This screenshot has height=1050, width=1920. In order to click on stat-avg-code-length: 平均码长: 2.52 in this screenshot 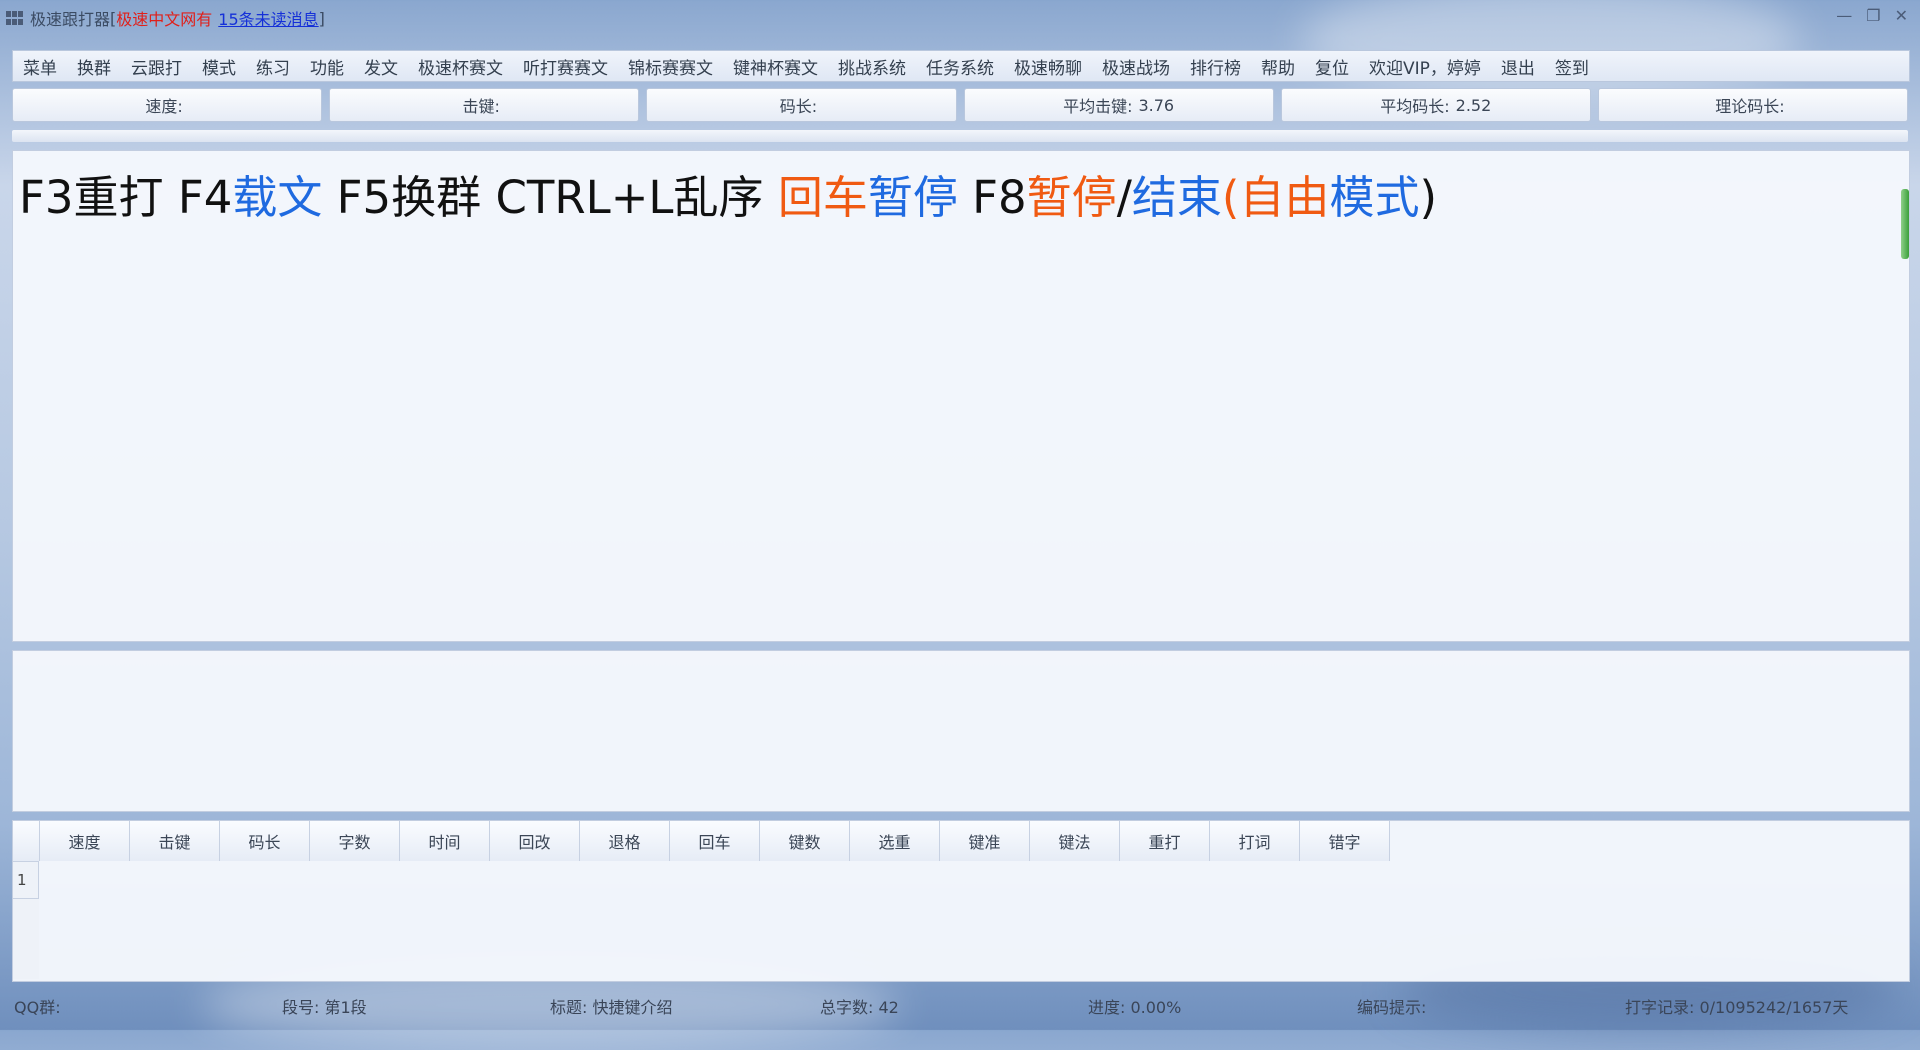, I will do `click(1435, 105)`.